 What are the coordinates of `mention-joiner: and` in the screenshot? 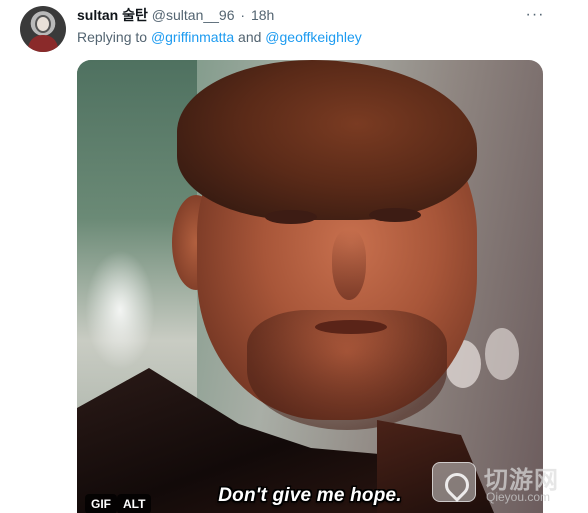 It's located at (250, 37).